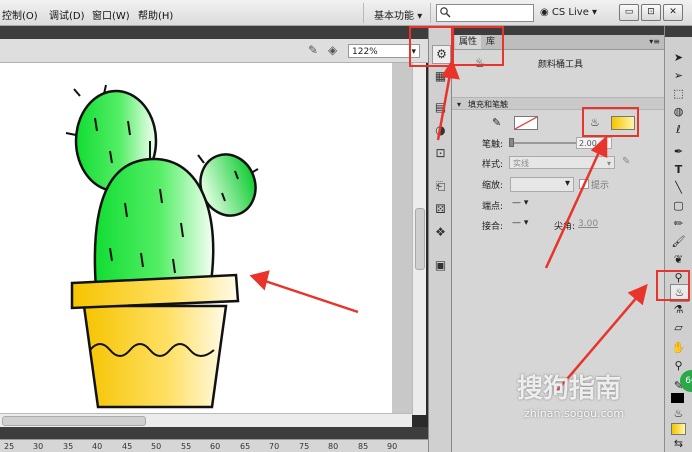  I want to click on watermark-text: 搜狗指南, so click(569, 389).